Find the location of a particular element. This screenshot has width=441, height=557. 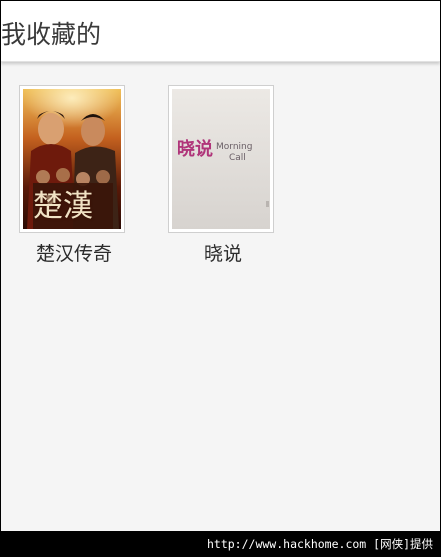

poster-title-art: 楚漢 is located at coordinates (63, 206).